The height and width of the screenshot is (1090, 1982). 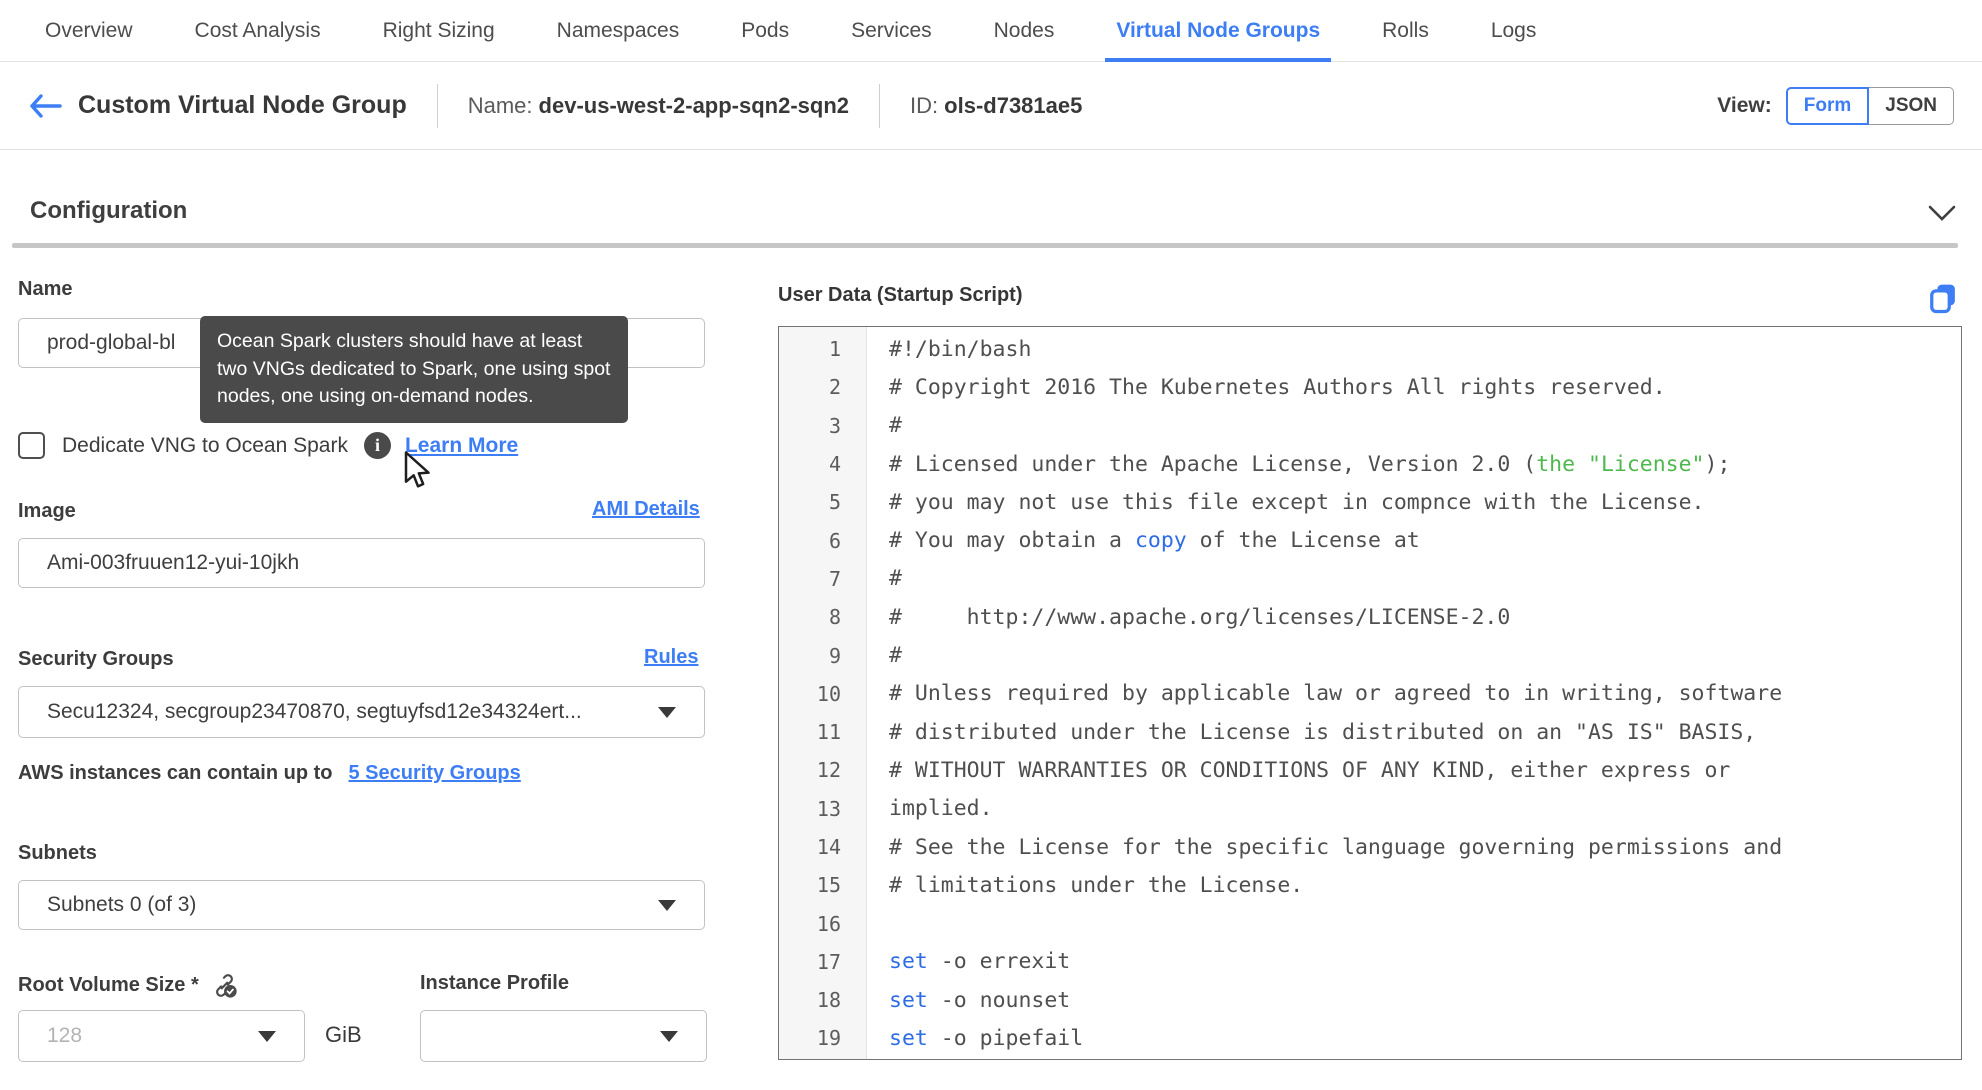 What do you see at coordinates (618, 30) in the screenshot?
I see `tab-namespaces: Namespaces` at bounding box center [618, 30].